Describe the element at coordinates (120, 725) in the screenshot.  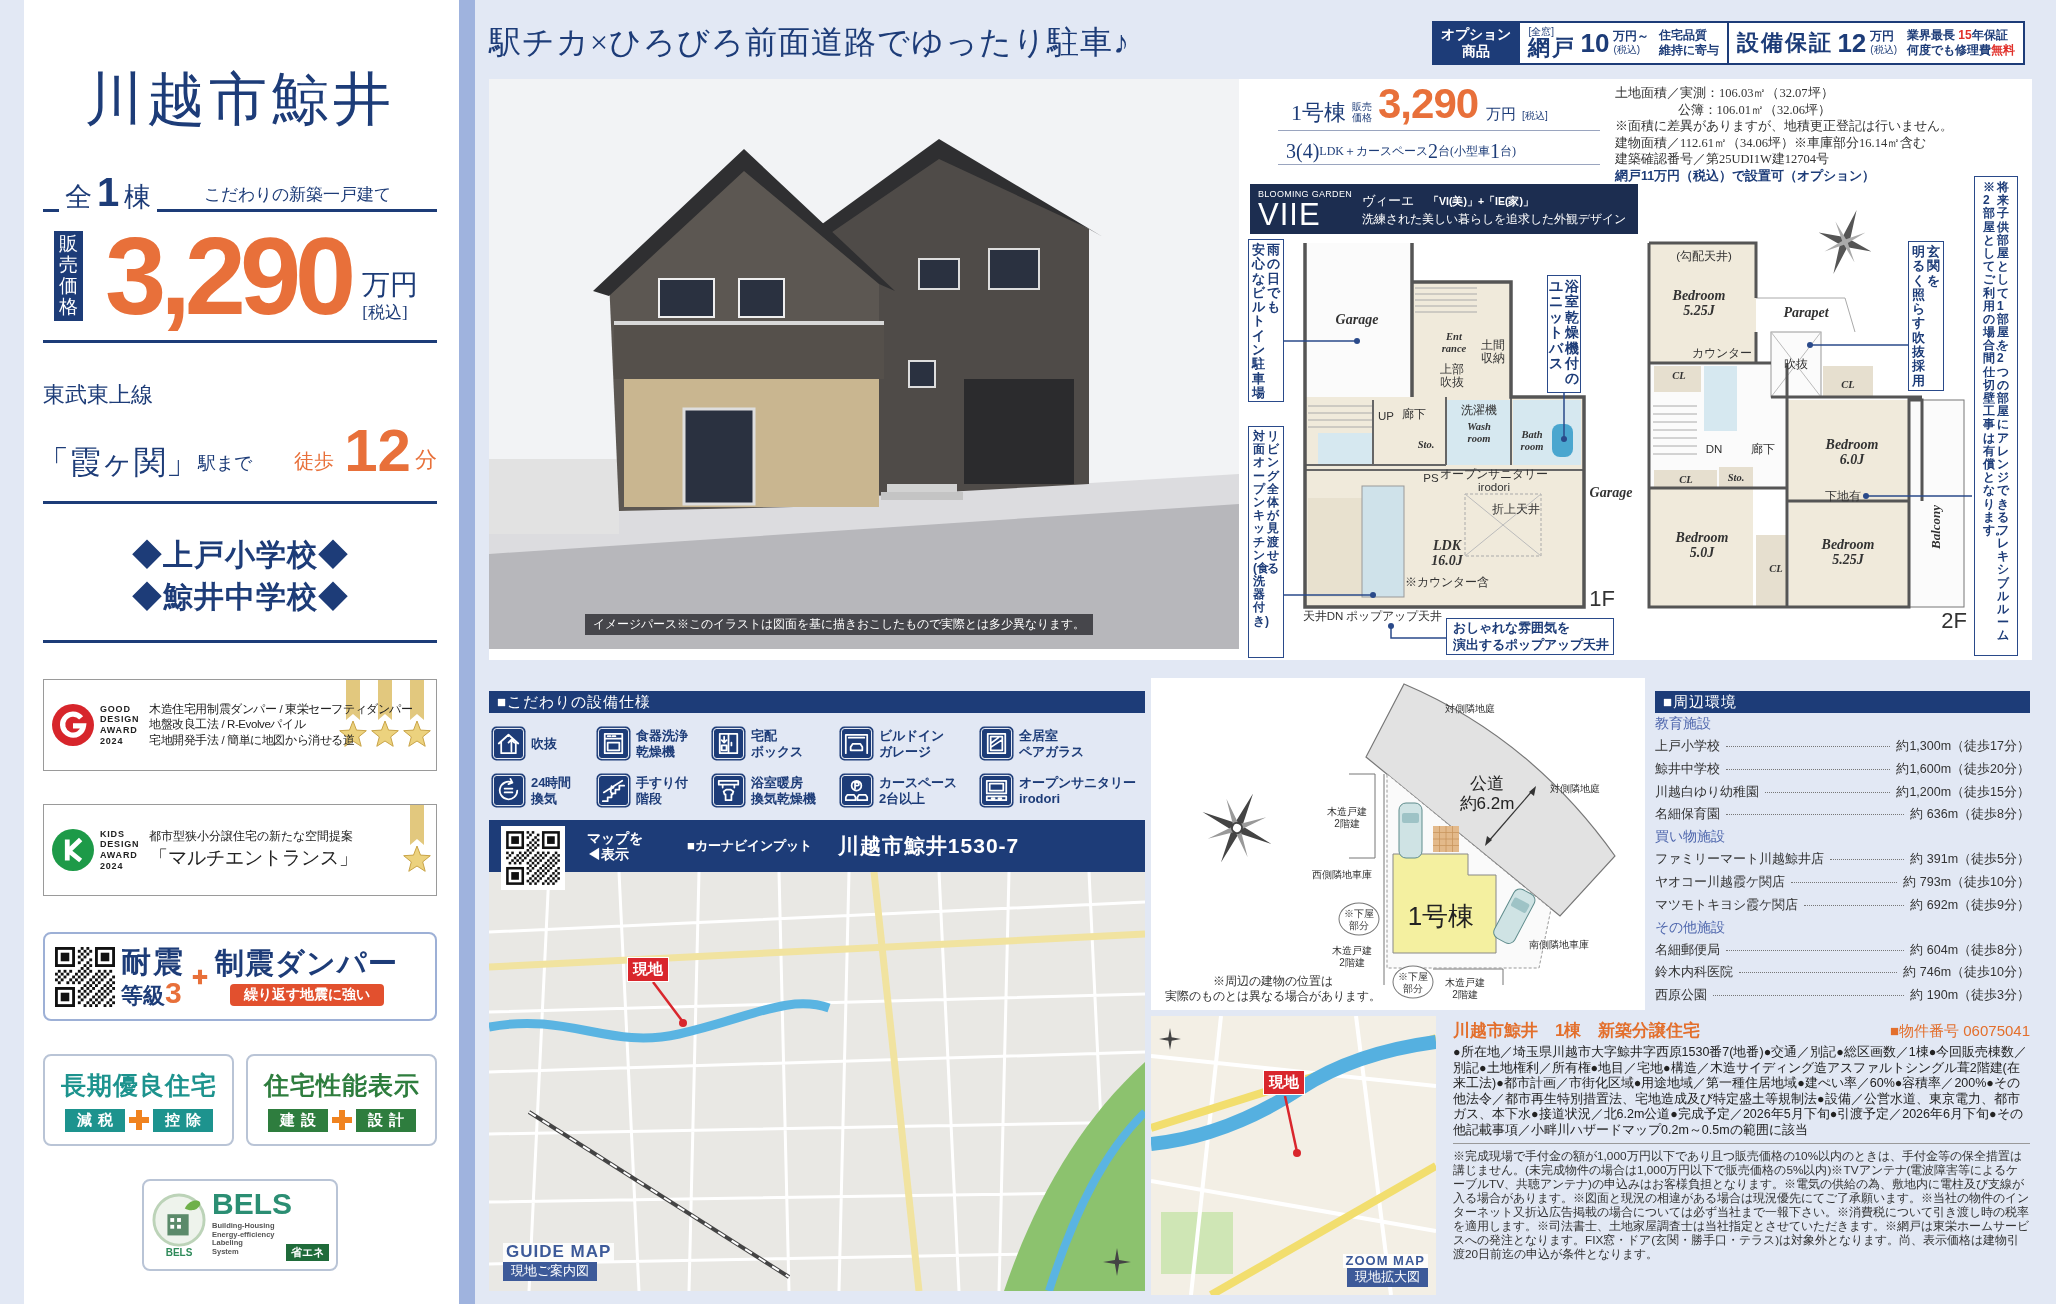
I see `award-logo-text: GOOD DESIGN AWARD 2024` at that location.